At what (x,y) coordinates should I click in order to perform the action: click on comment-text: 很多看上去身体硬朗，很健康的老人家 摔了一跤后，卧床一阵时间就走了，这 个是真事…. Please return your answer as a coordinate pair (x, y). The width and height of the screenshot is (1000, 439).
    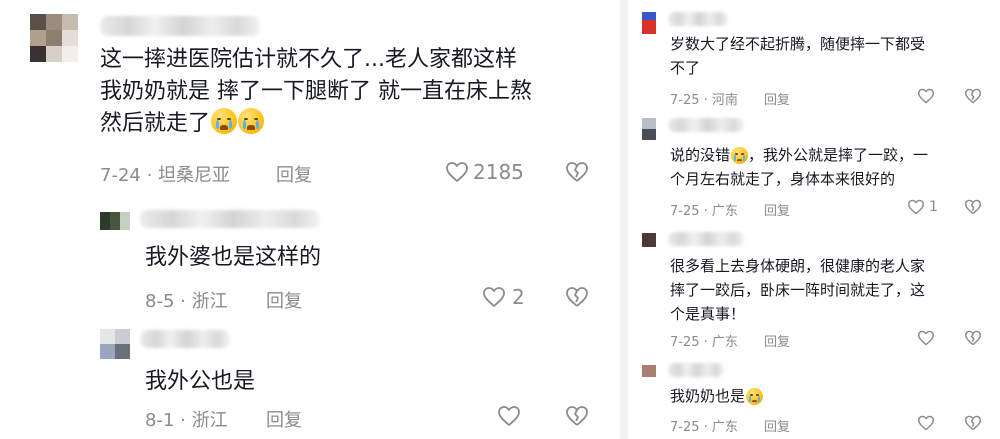
    Looking at the image, I should click on (830, 290).